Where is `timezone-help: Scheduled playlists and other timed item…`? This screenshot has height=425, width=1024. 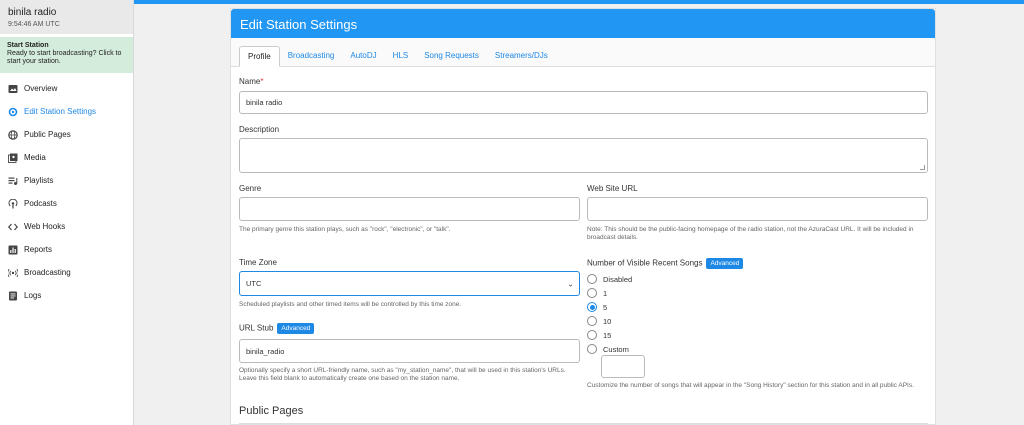 timezone-help: Scheduled playlists and other timed item… is located at coordinates (350, 304).